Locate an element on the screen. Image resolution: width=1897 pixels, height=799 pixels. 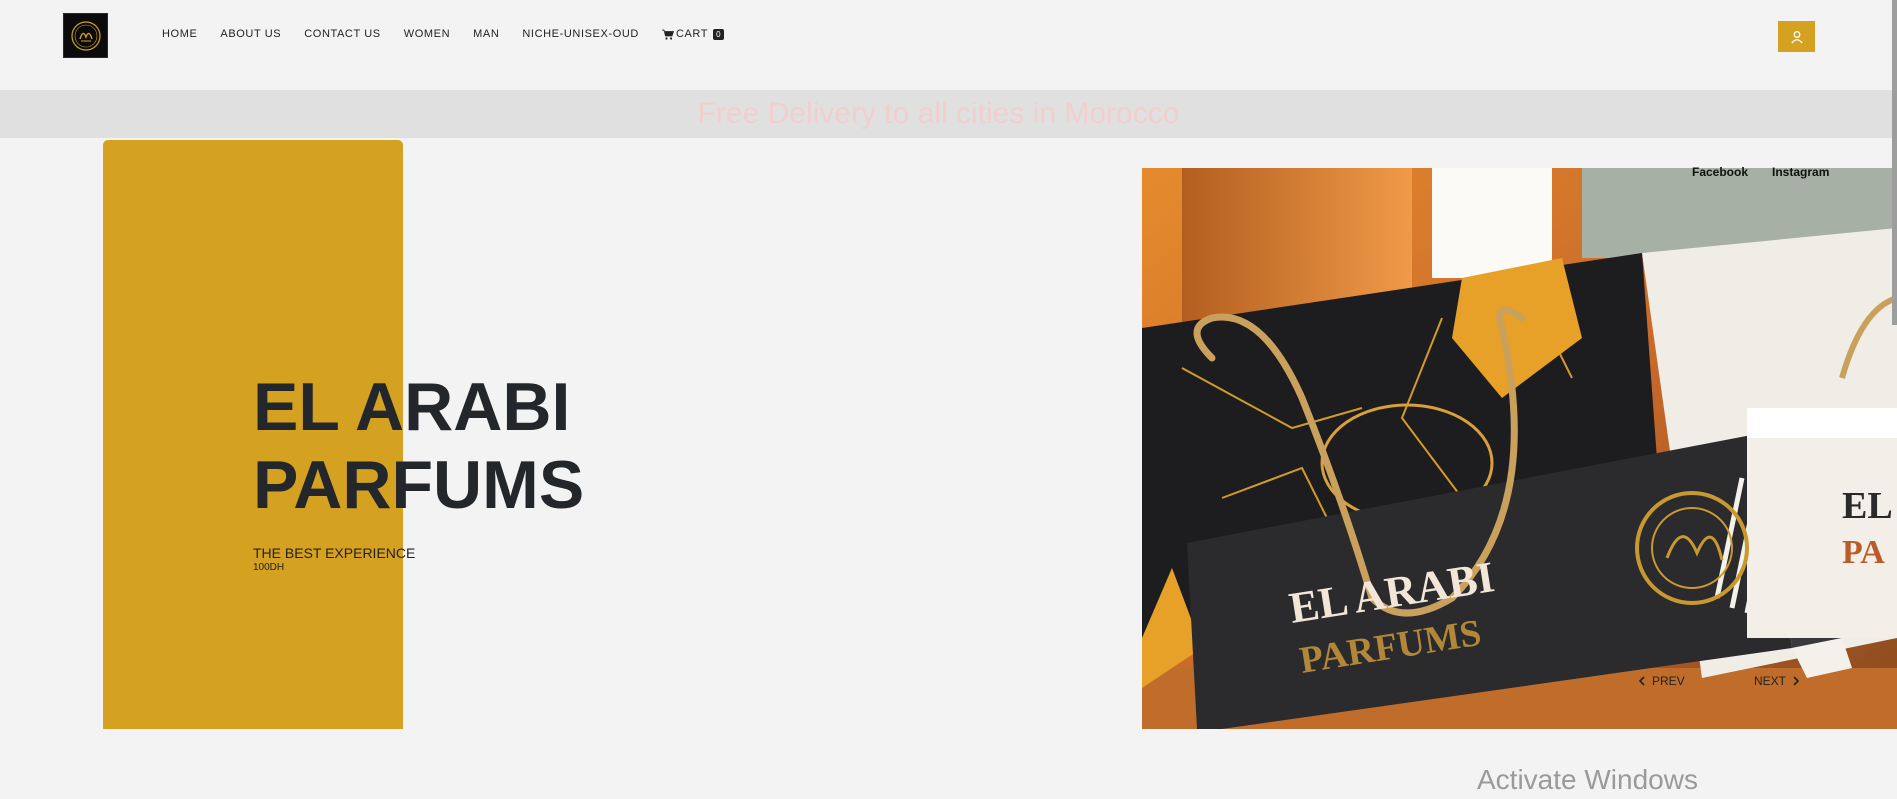
slider-next-label: NEXT is located at coordinates (1770, 681).